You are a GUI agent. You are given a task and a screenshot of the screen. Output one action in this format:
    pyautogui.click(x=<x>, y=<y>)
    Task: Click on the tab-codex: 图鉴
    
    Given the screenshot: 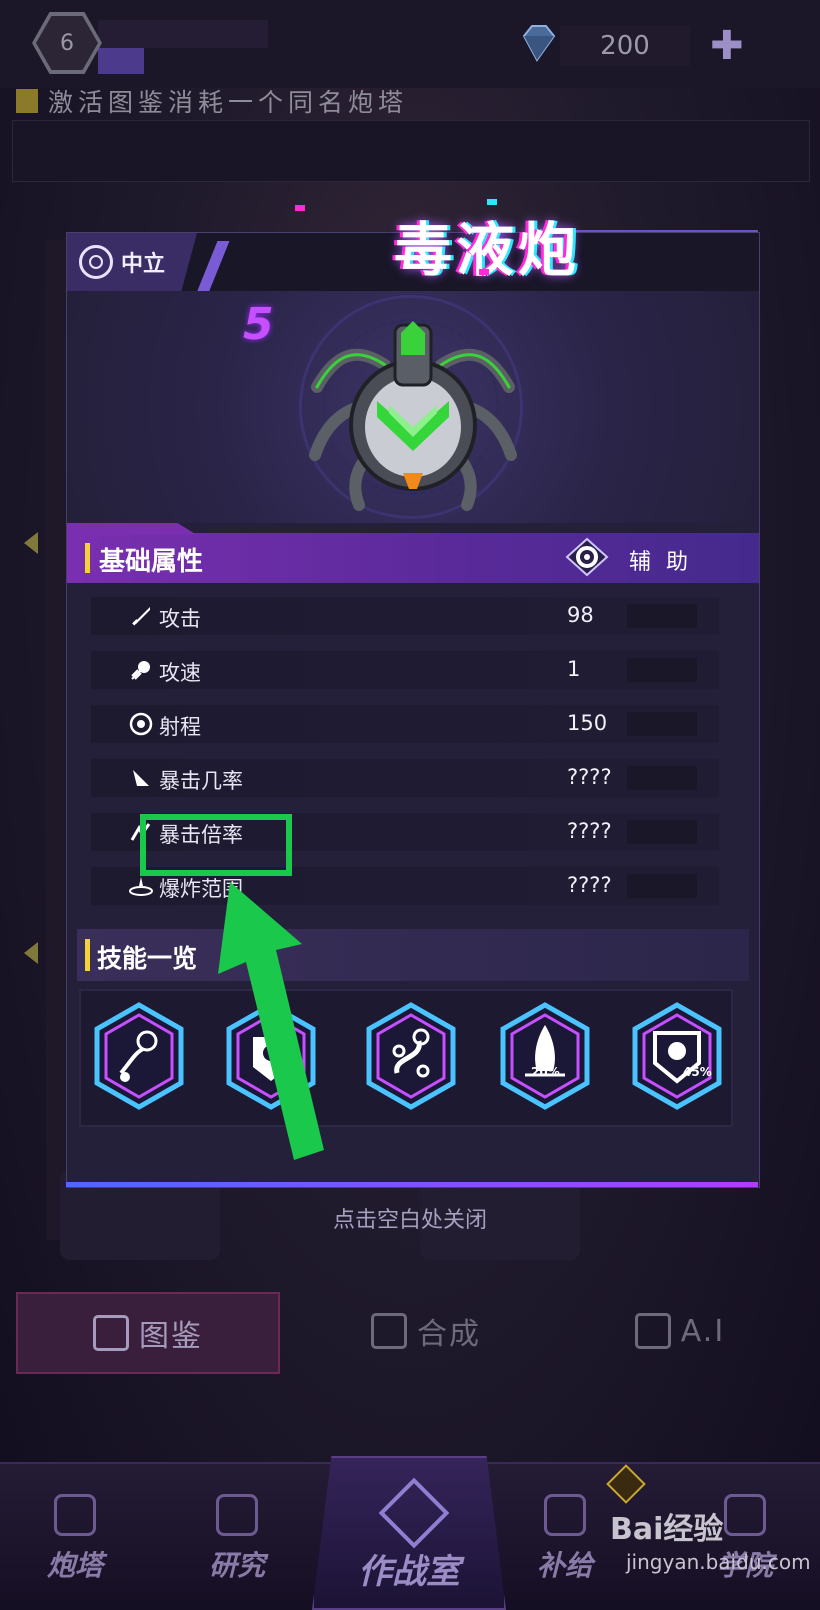 What is the action you would take?
    pyautogui.click(x=148, y=1333)
    